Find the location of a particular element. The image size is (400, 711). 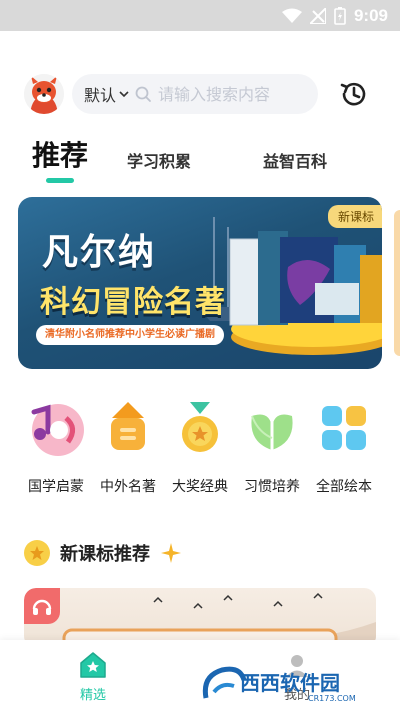

crown-badge-icon is located at coordinates (37, 553).